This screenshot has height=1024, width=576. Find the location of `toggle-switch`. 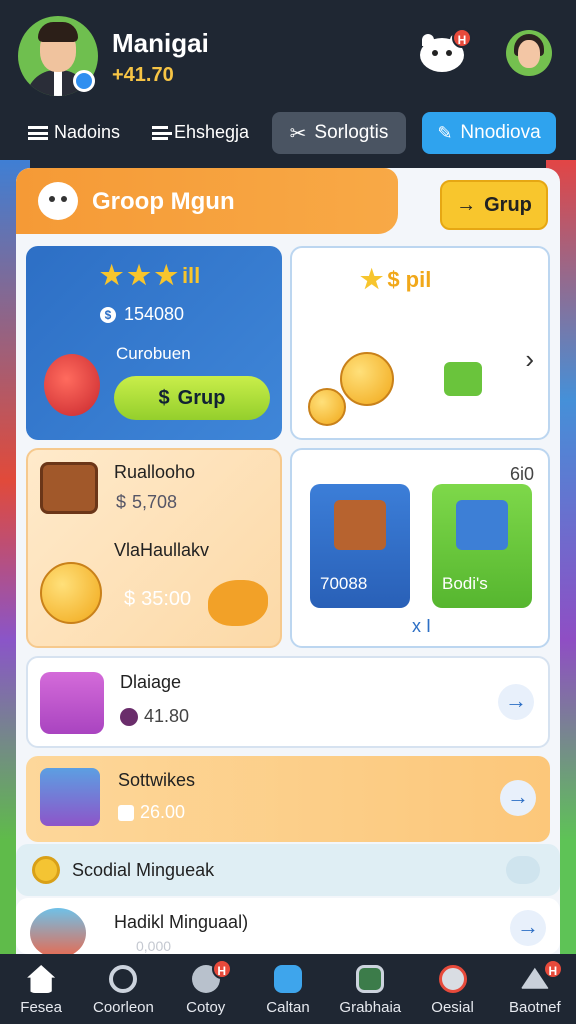

toggle-switch is located at coordinates (523, 870).